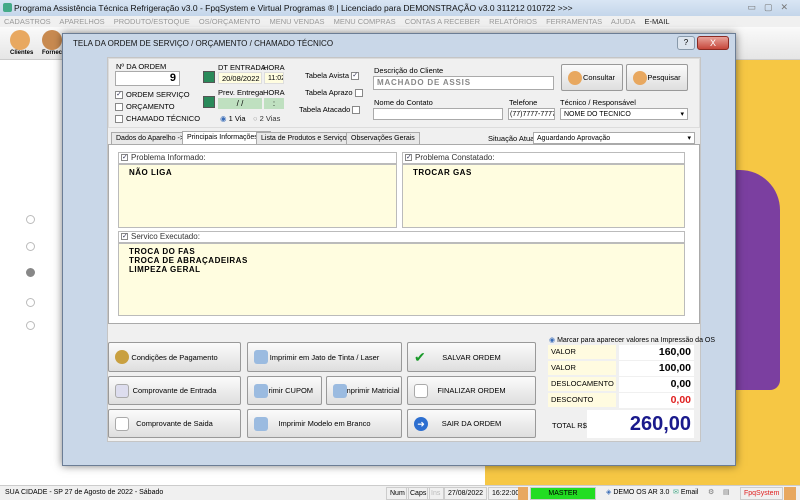 This screenshot has height=500, width=800. I want to click on menu-cadastros: CADASTROS, so click(27, 21).